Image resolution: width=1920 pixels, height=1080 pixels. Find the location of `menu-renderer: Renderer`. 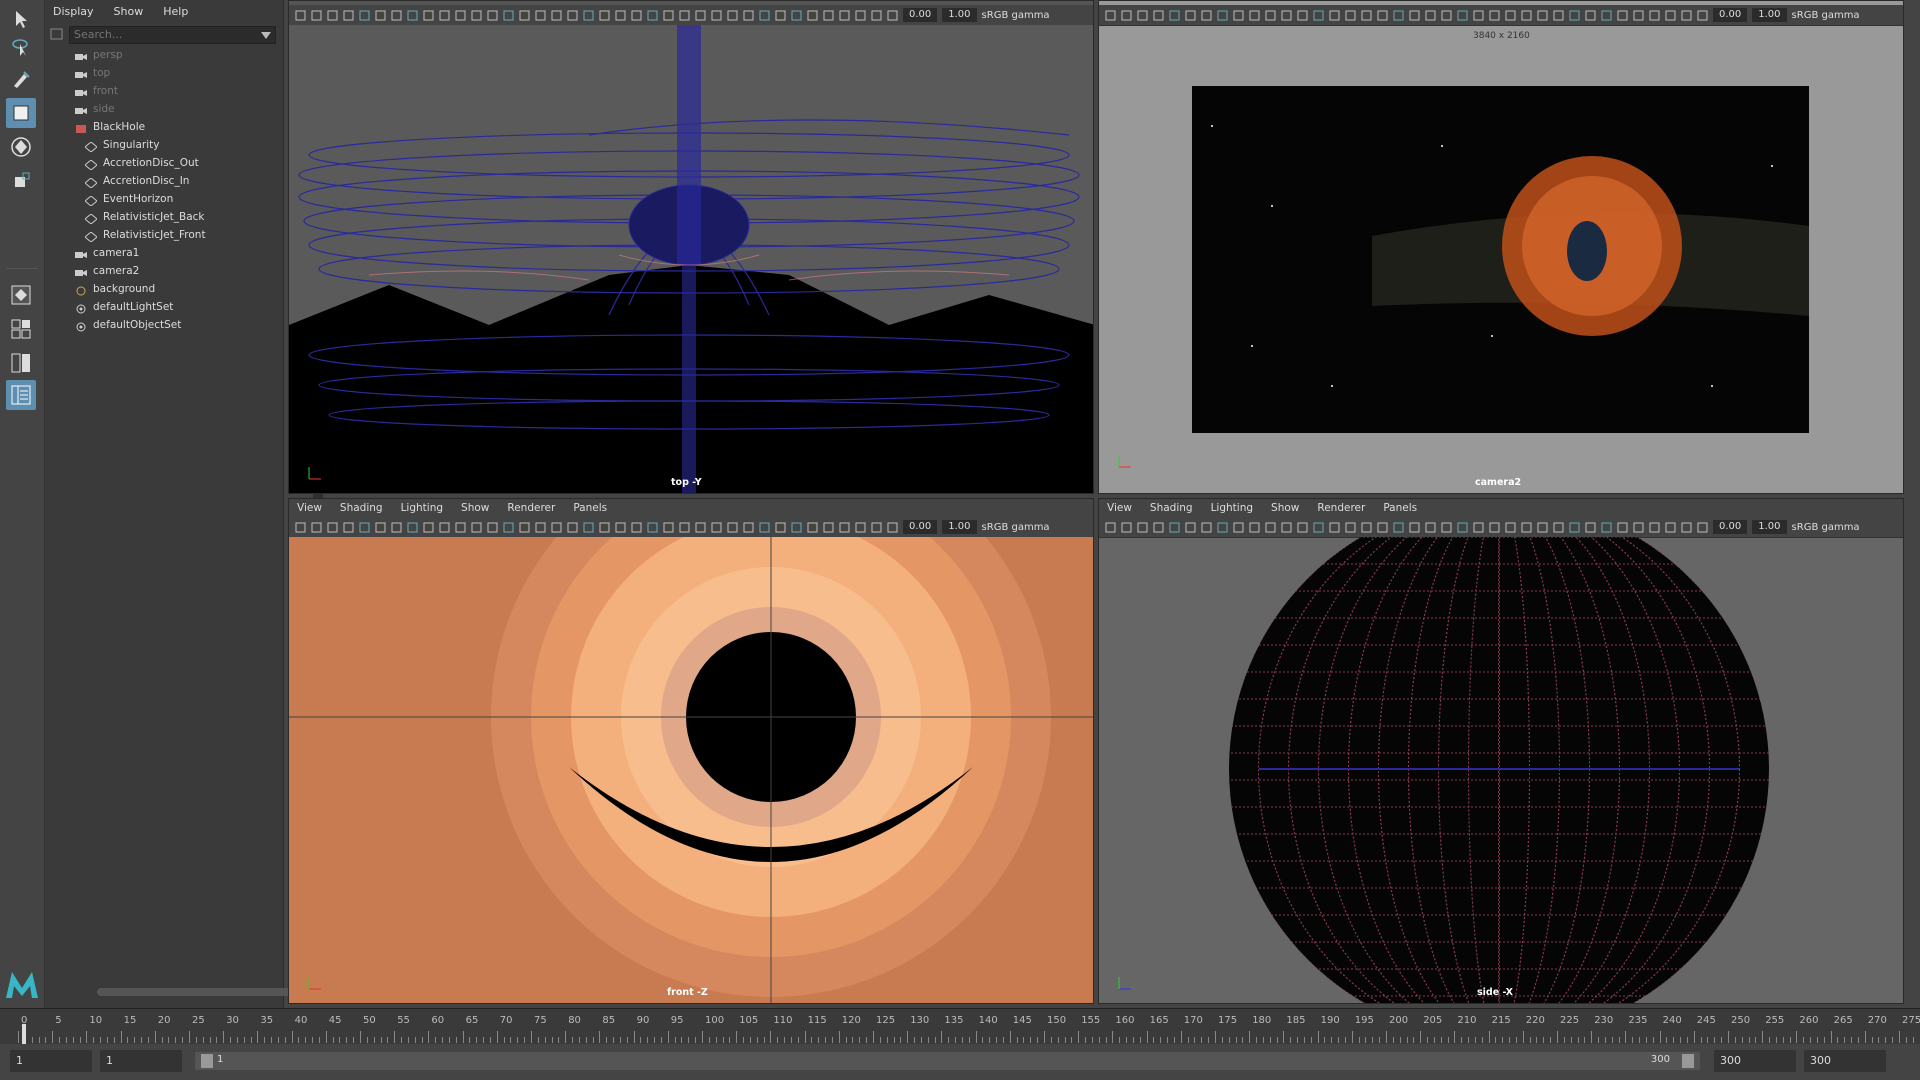

menu-renderer: Renderer is located at coordinates (1341, 508).